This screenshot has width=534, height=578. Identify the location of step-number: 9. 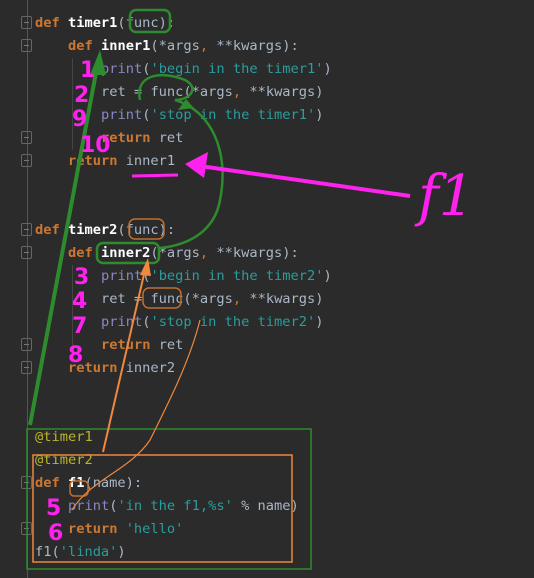
(79, 119).